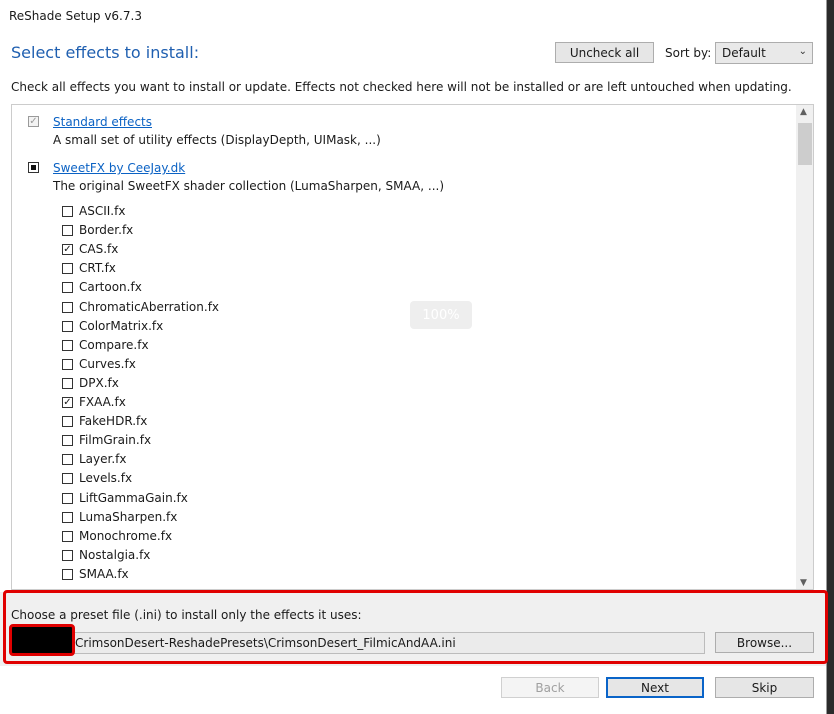  Describe the element at coordinates (97, 268) in the screenshot. I see `effect-label: CRT.fx` at that location.